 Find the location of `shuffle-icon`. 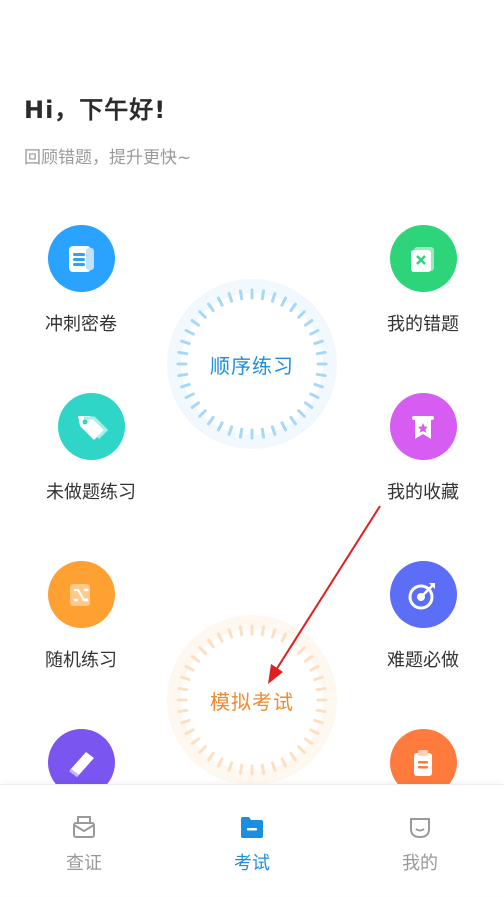

shuffle-icon is located at coordinates (81, 594).